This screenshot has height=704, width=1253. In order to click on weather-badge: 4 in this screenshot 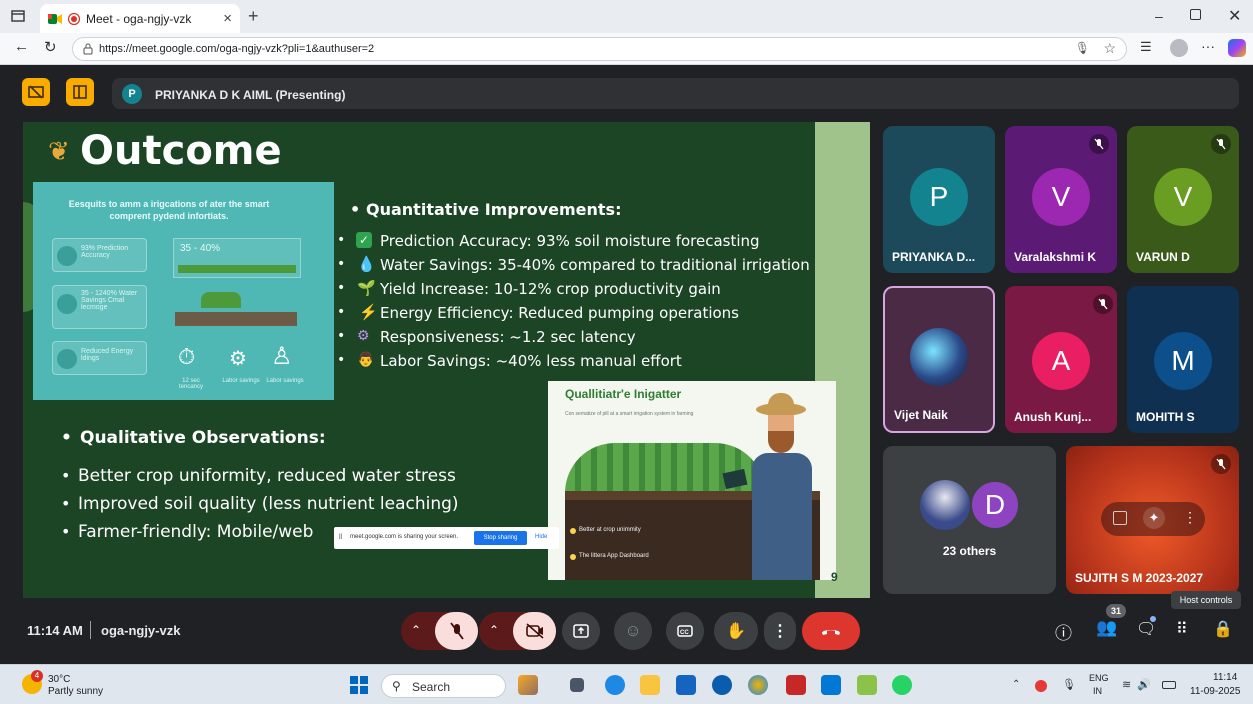, I will do `click(37, 676)`.